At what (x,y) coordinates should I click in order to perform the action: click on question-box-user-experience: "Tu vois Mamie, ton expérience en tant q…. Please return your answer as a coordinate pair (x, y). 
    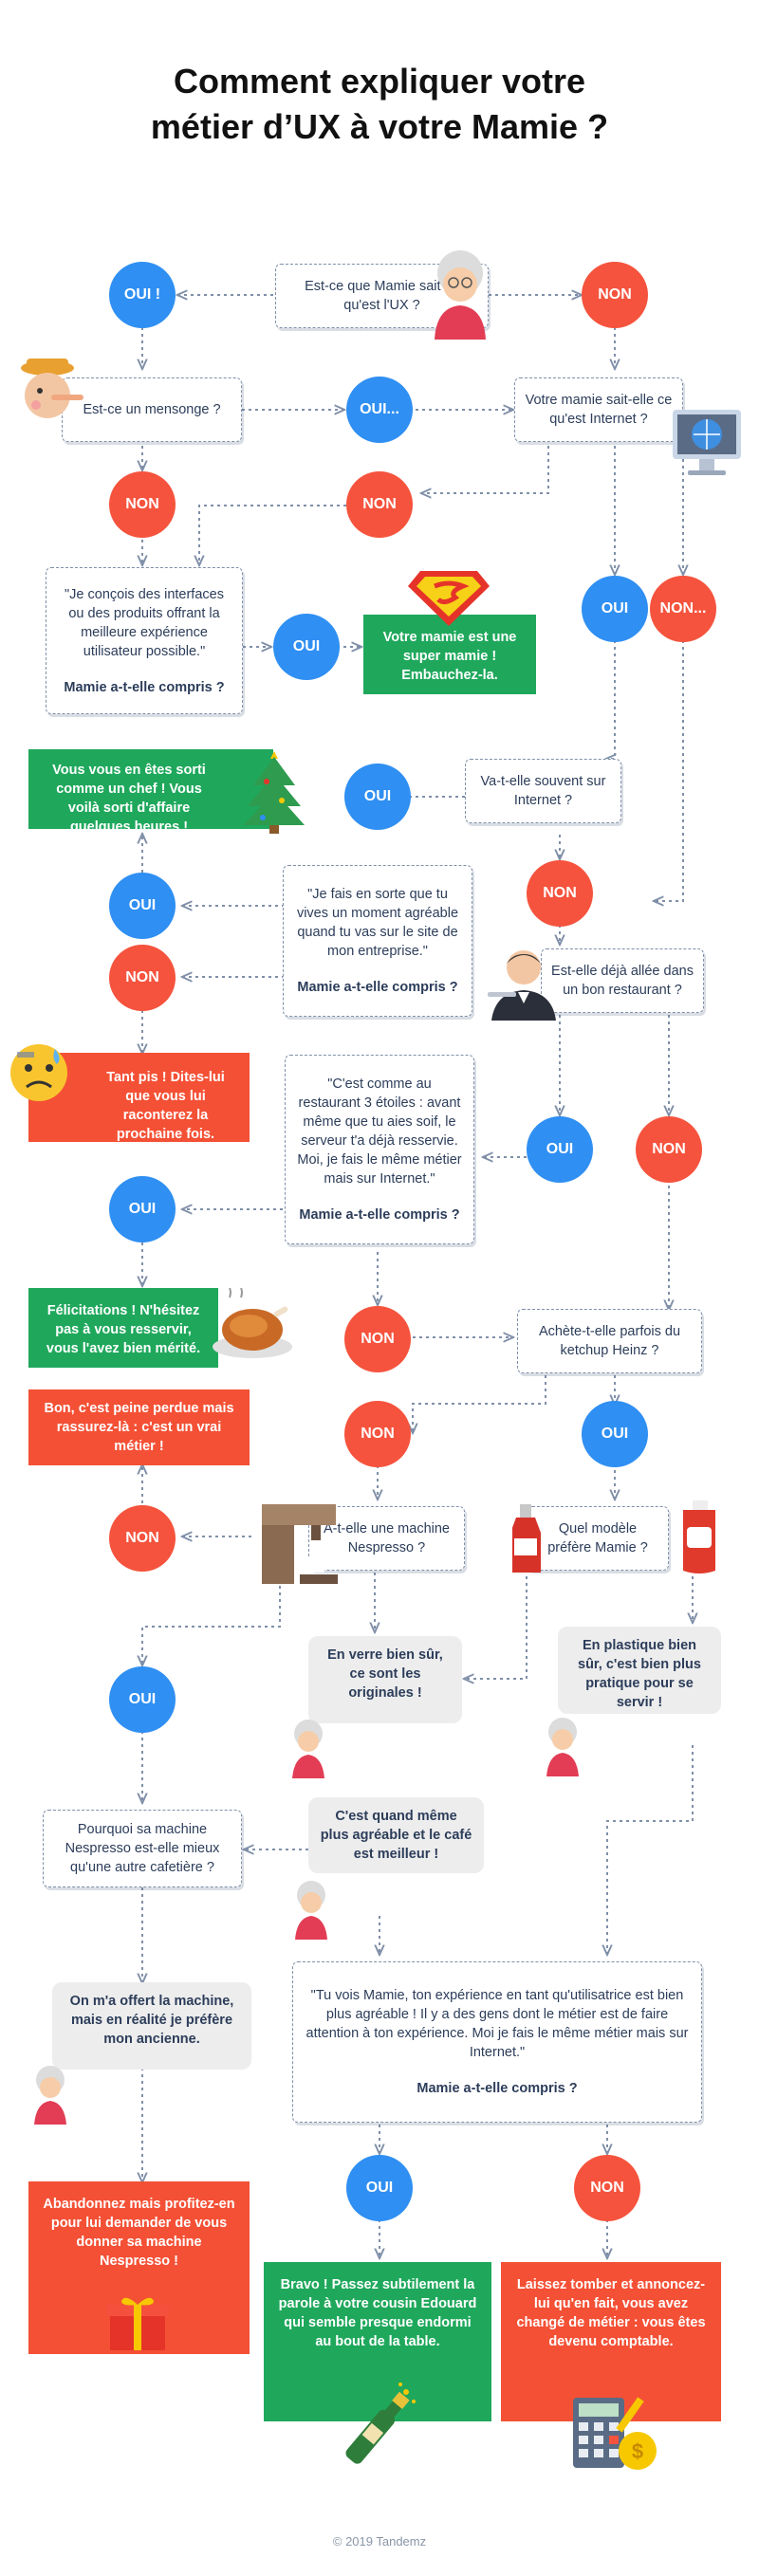
    Looking at the image, I should click on (497, 2042).